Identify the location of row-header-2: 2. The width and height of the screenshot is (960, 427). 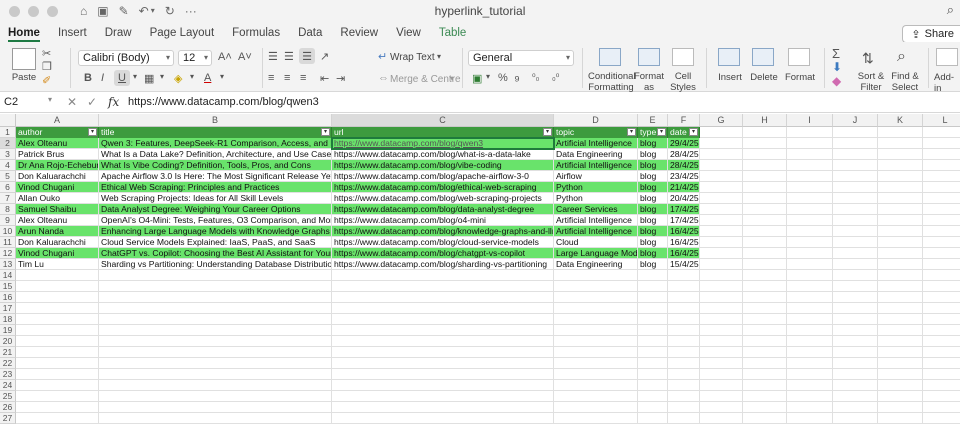
(8, 143).